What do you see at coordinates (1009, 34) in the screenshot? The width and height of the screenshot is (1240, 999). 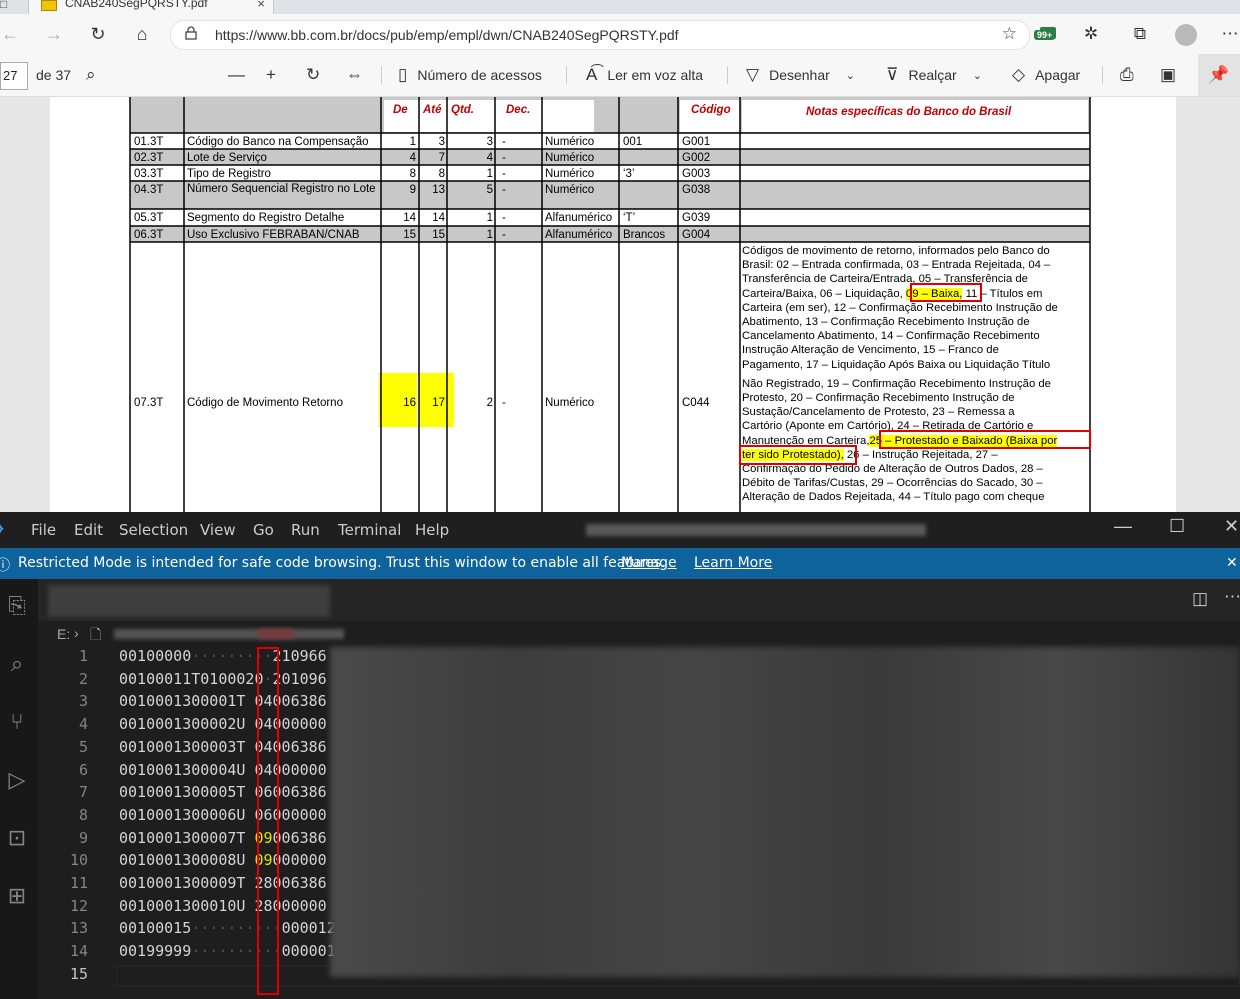 I see `favorite-icon: ☆` at bounding box center [1009, 34].